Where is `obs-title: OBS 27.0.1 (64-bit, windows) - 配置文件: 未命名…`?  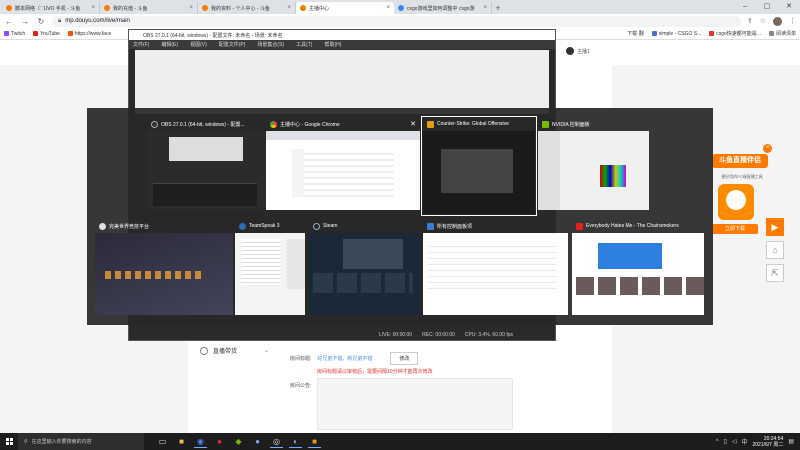 obs-title: OBS 27.0.1 (64-bit, windows) - 配置文件: 未命名… is located at coordinates (342, 35).